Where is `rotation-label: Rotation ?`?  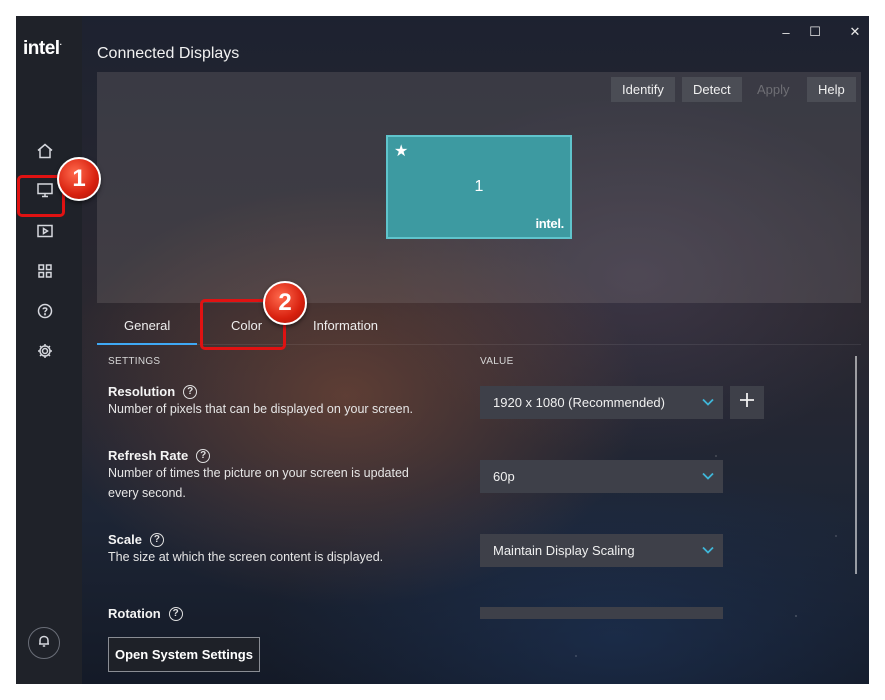
rotation-label: Rotation ? is located at coordinates (145, 613).